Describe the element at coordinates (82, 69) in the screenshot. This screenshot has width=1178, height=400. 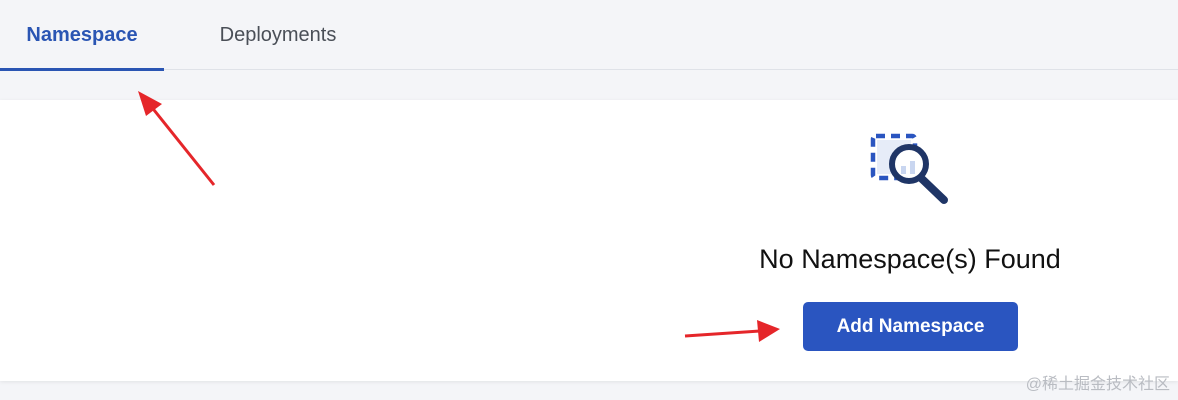
I see `active-tab-indicator` at that location.